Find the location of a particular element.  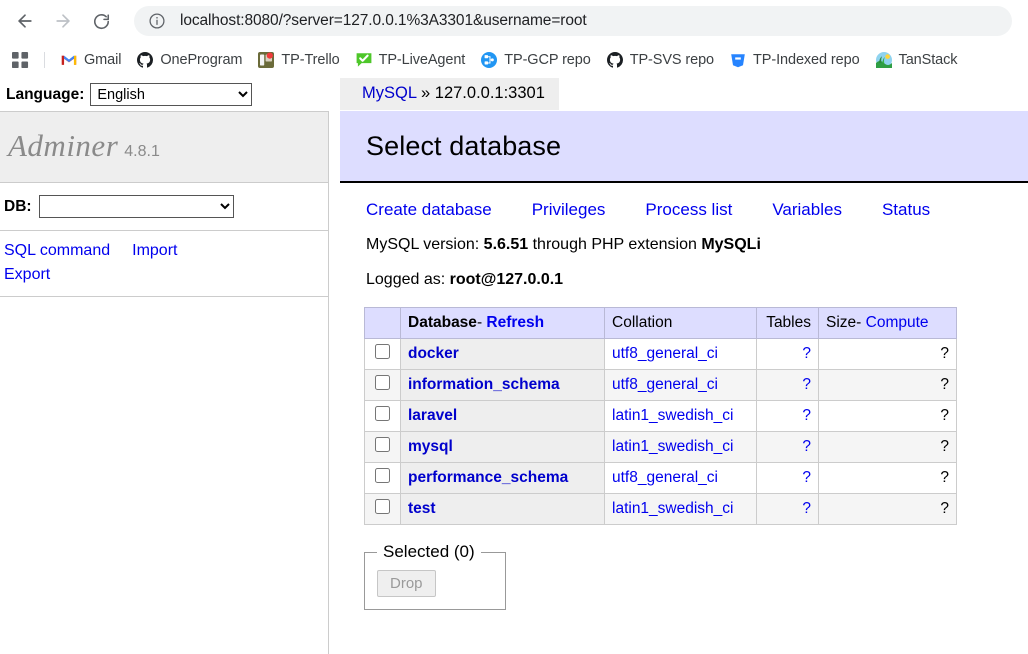

link-create-database: Create database is located at coordinates (429, 209).